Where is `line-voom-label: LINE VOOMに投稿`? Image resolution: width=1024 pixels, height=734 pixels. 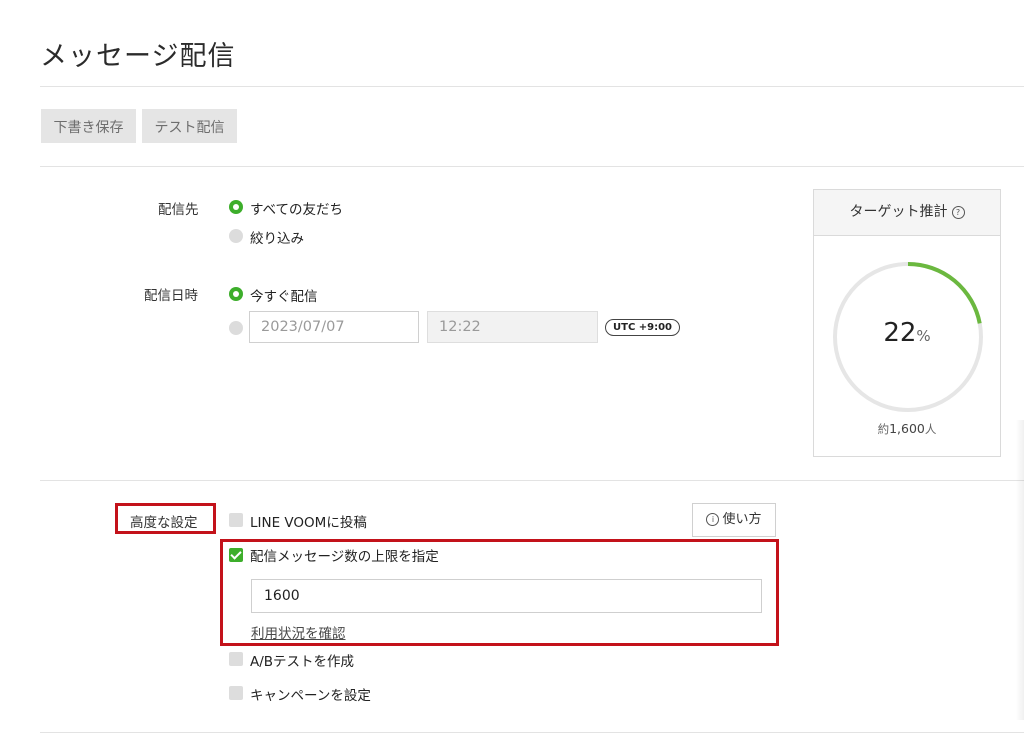 line-voom-label: LINE VOOMに投稿 is located at coordinates (308, 521).